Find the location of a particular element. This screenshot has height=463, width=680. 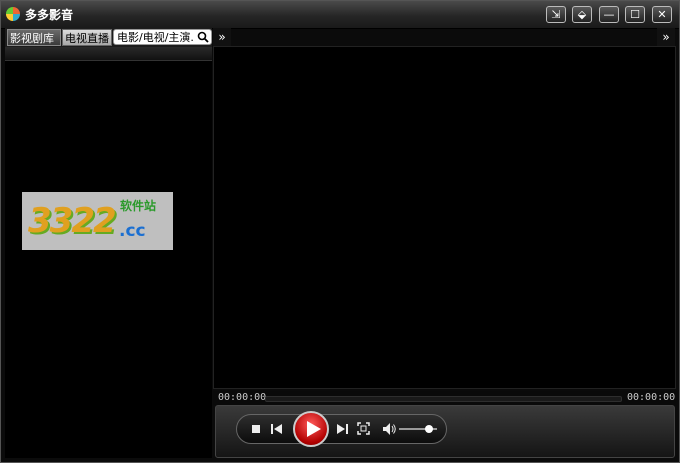

menu-button: ⬙ is located at coordinates (582, 14).